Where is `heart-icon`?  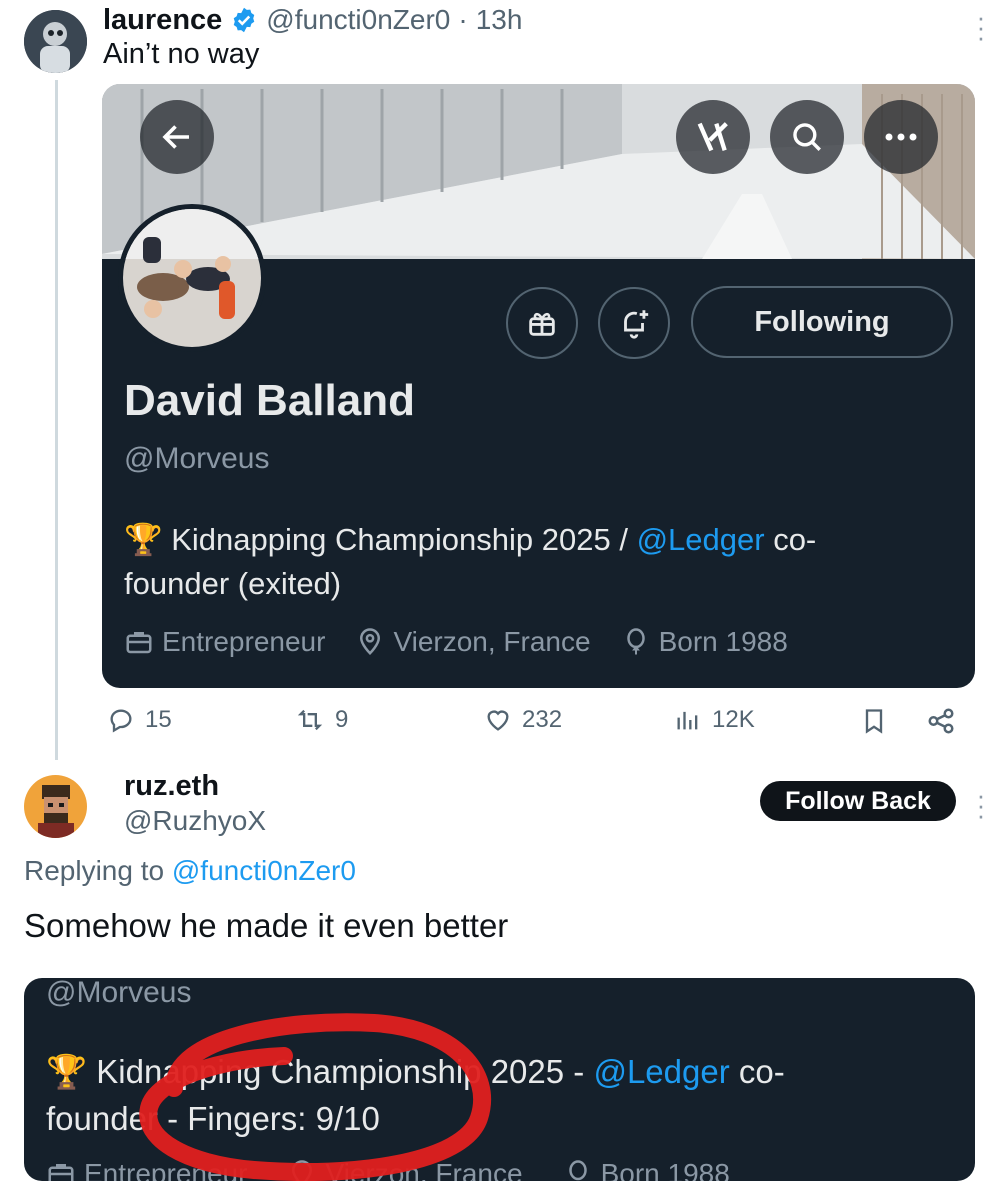
heart-icon is located at coordinates (498, 720).